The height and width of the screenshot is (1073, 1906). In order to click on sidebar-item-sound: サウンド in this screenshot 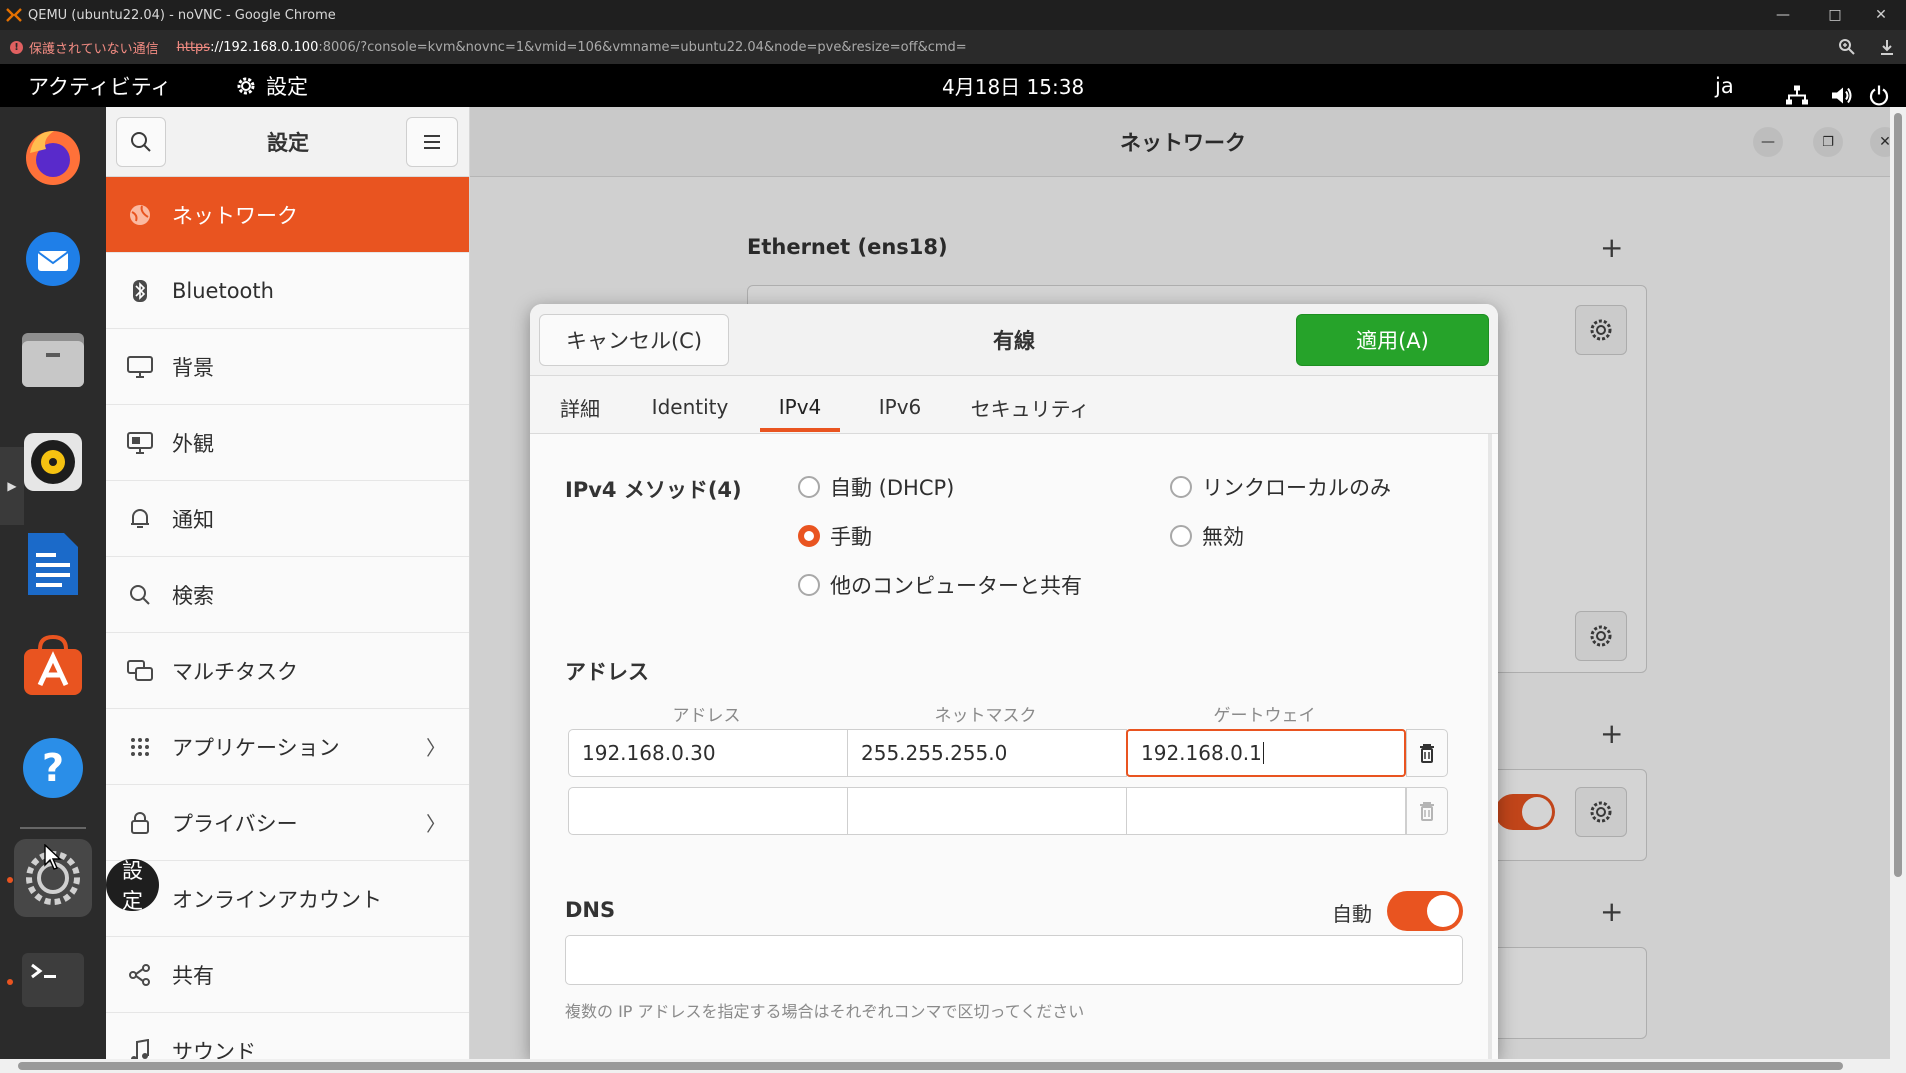, I will do `click(287, 1036)`.